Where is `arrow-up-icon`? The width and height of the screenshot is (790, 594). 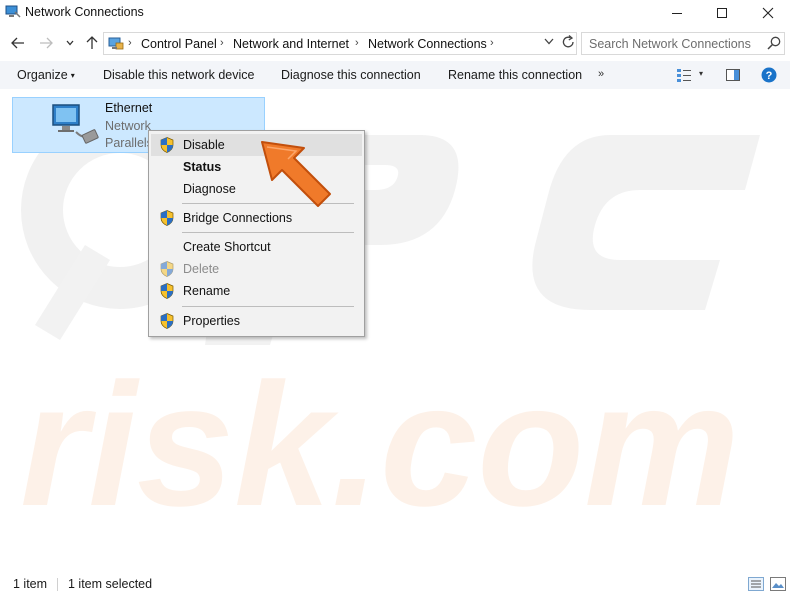
arrow-up-icon is located at coordinates (92, 42).